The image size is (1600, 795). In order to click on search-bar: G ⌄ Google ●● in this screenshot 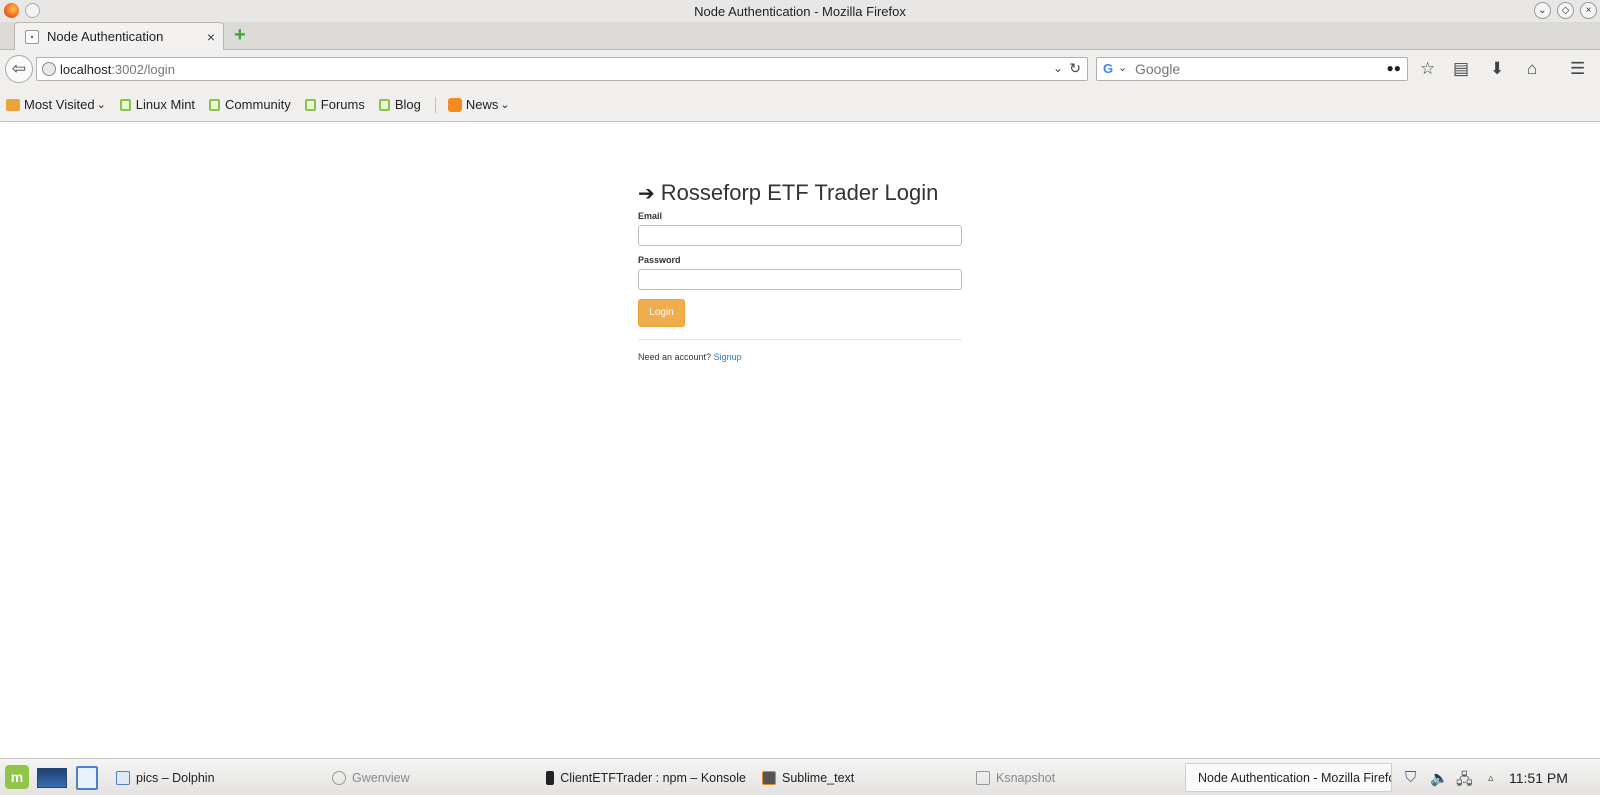, I will do `click(1252, 69)`.